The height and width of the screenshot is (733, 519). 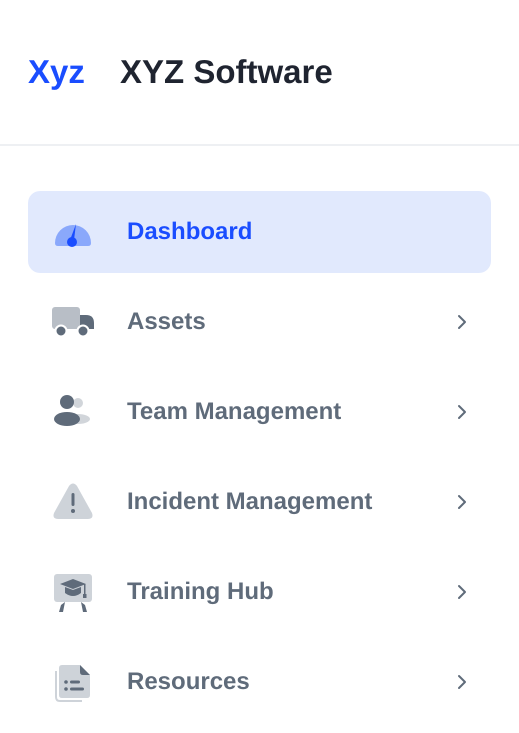 I want to click on sidebar-label: Team Management, so click(x=234, y=412).